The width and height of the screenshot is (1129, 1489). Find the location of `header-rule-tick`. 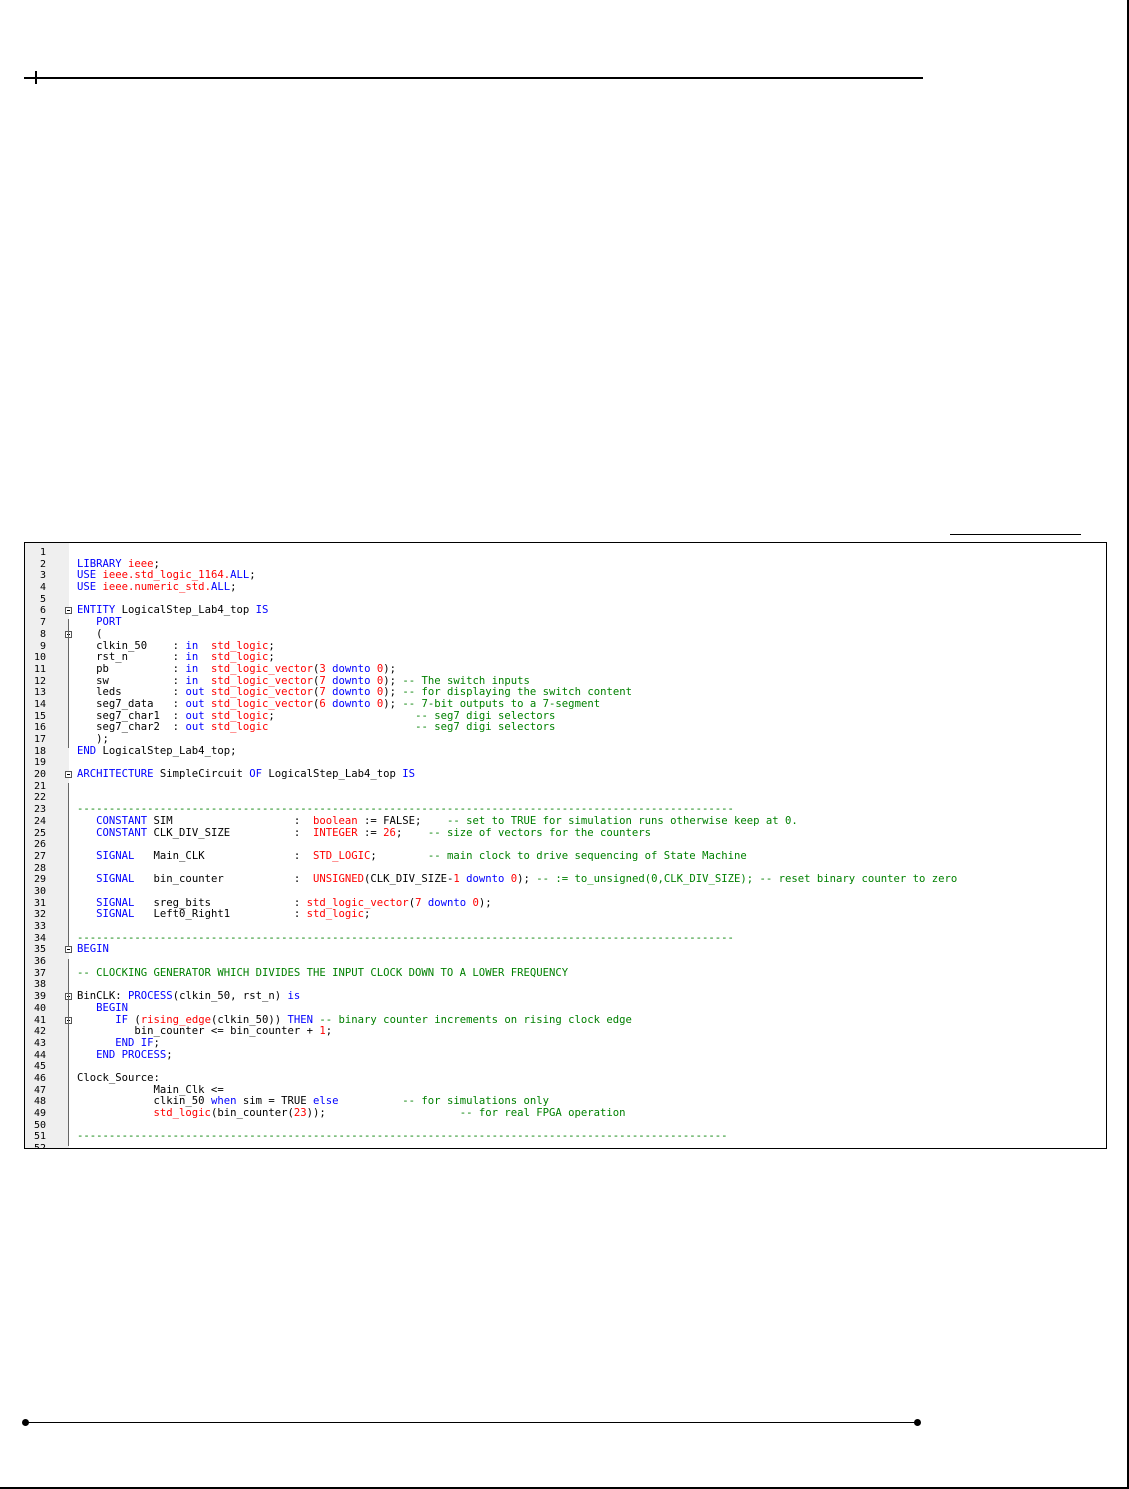

header-rule-tick is located at coordinates (36, 77).